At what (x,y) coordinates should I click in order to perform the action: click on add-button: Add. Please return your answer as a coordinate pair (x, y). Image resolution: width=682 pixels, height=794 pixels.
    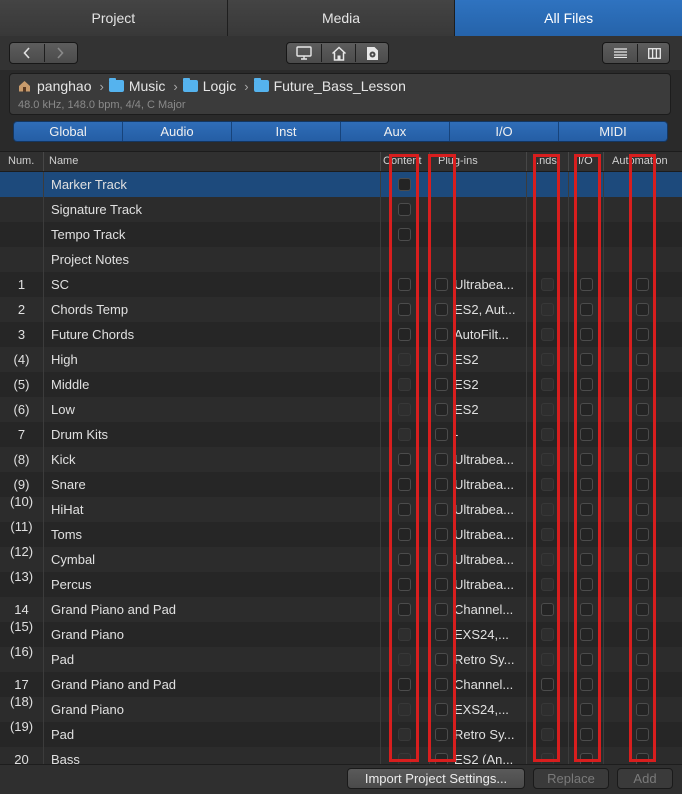
    Looking at the image, I should click on (645, 778).